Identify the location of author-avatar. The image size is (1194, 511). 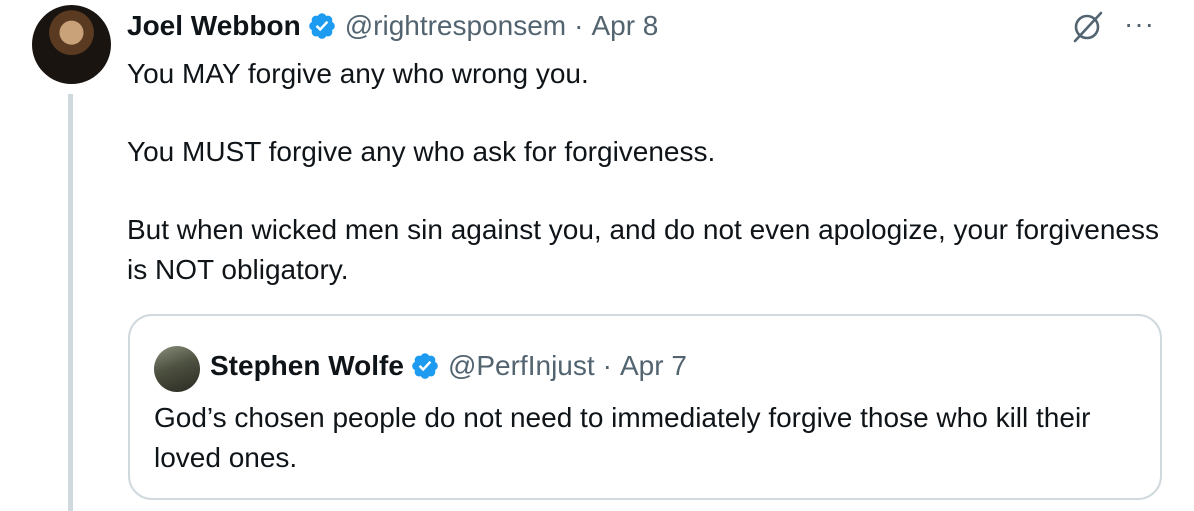
(71, 44).